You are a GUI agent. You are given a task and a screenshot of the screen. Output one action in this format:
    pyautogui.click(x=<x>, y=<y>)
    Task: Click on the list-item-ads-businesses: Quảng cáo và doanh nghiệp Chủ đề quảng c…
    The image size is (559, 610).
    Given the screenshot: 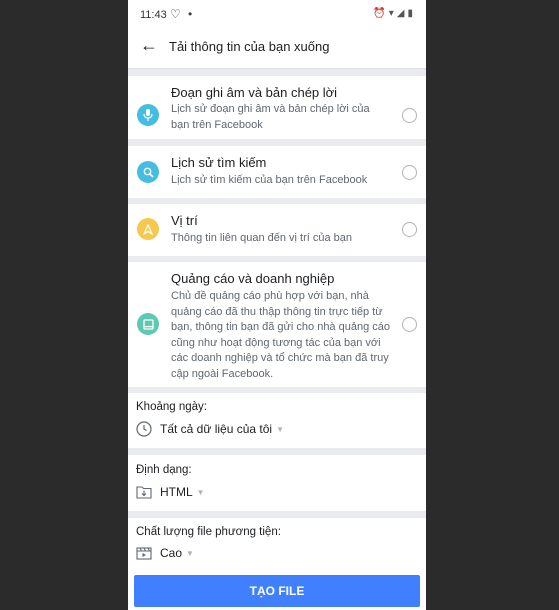 What is the action you would take?
    pyautogui.click(x=277, y=324)
    